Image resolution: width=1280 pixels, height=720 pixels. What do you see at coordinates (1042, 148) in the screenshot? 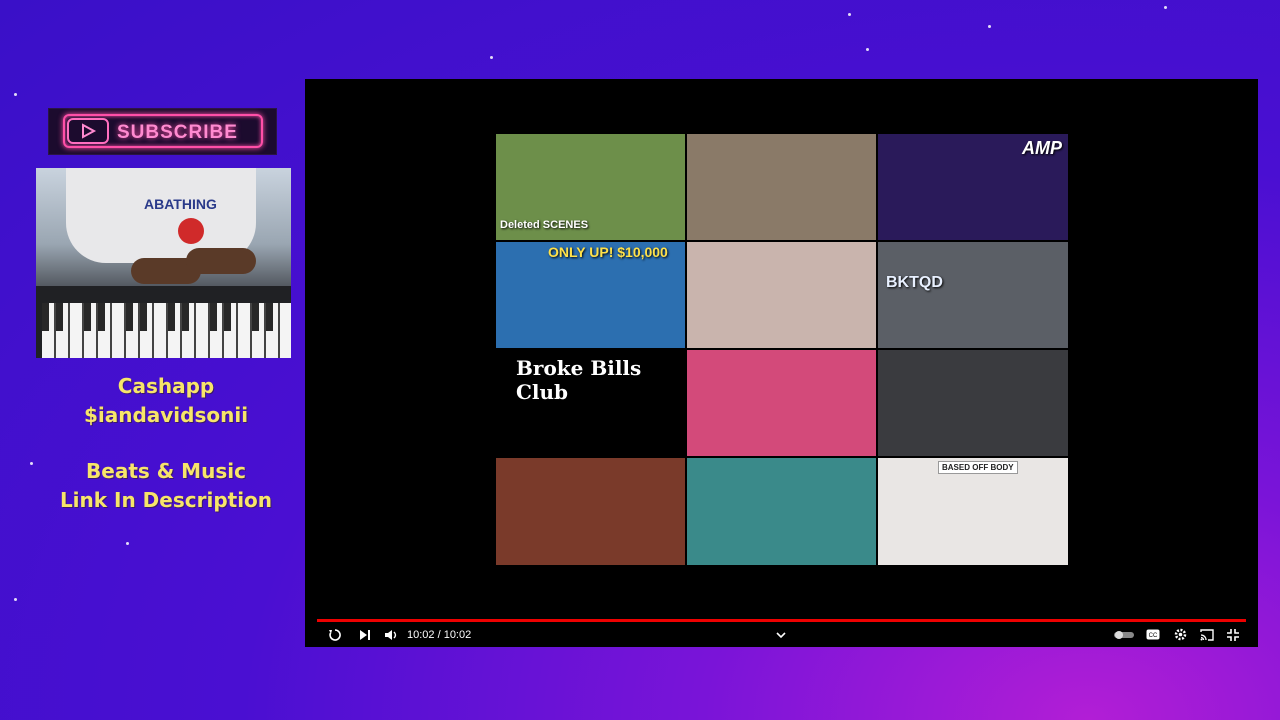
I see `thumbnail-title: AMP` at bounding box center [1042, 148].